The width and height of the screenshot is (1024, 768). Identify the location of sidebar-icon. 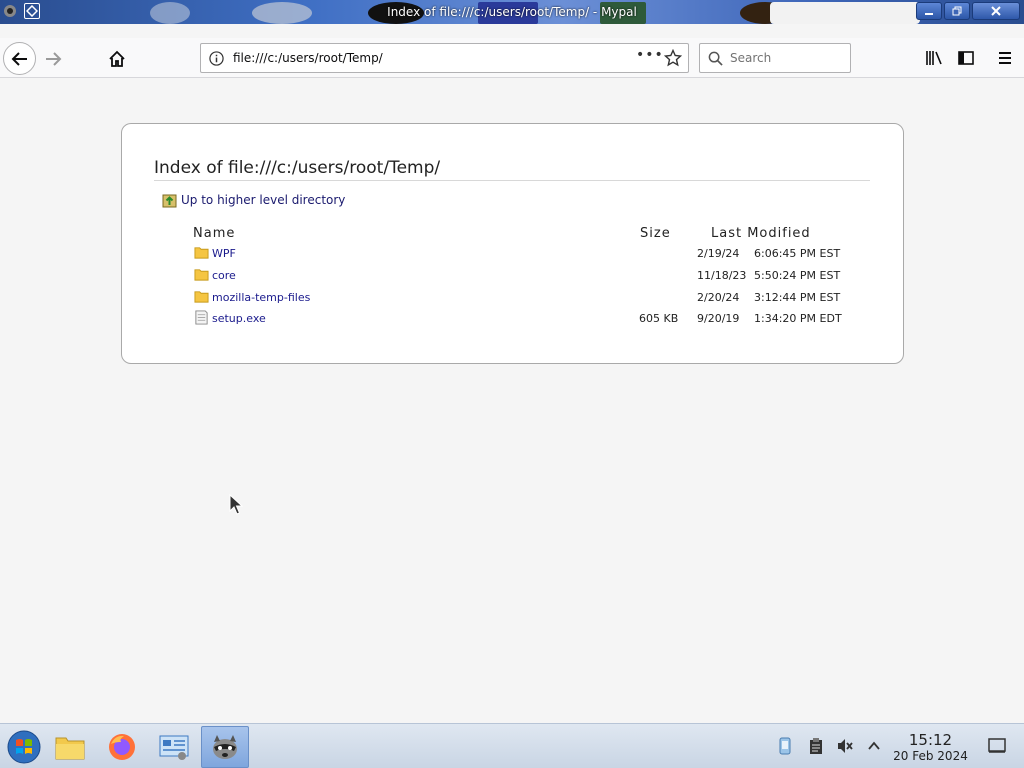
(966, 58).